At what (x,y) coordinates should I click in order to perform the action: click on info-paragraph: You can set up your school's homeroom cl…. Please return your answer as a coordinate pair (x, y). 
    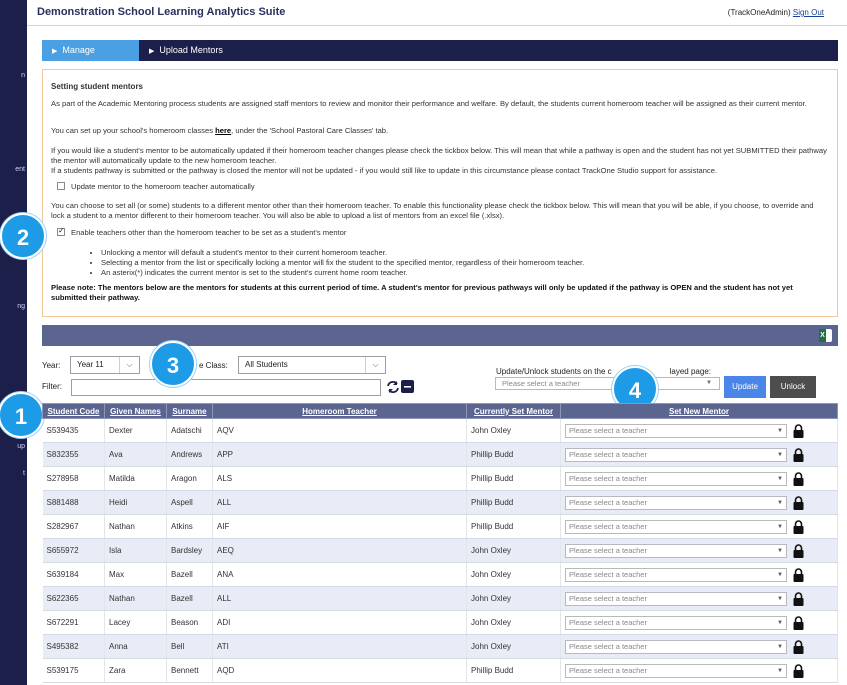
    Looking at the image, I should click on (439, 131).